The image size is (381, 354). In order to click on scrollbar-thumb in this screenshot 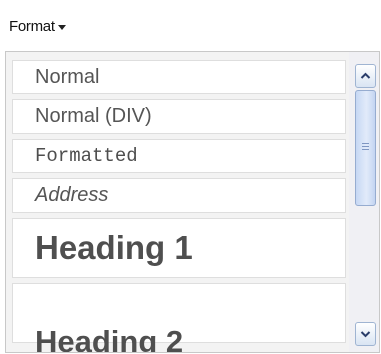, I will do `click(365, 148)`.